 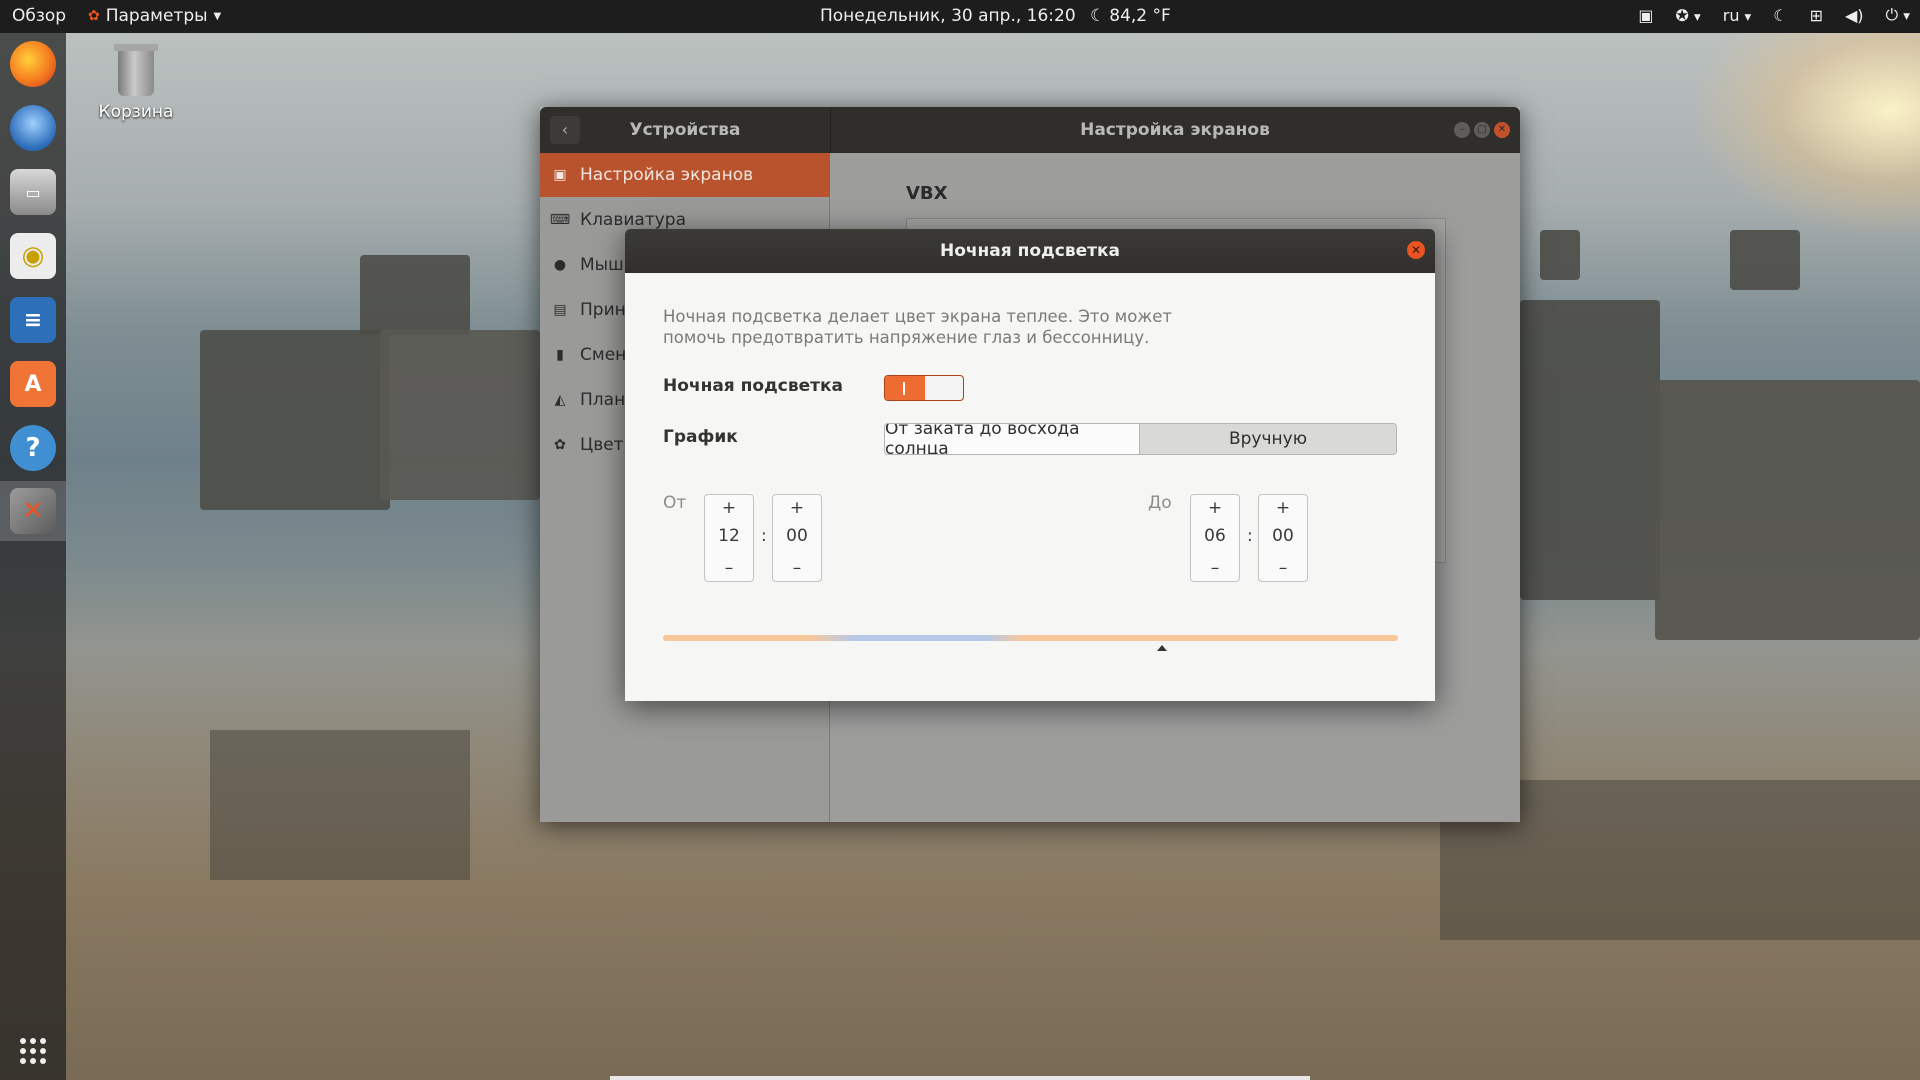 I want to click on to-label: До, so click(x=1160, y=503).